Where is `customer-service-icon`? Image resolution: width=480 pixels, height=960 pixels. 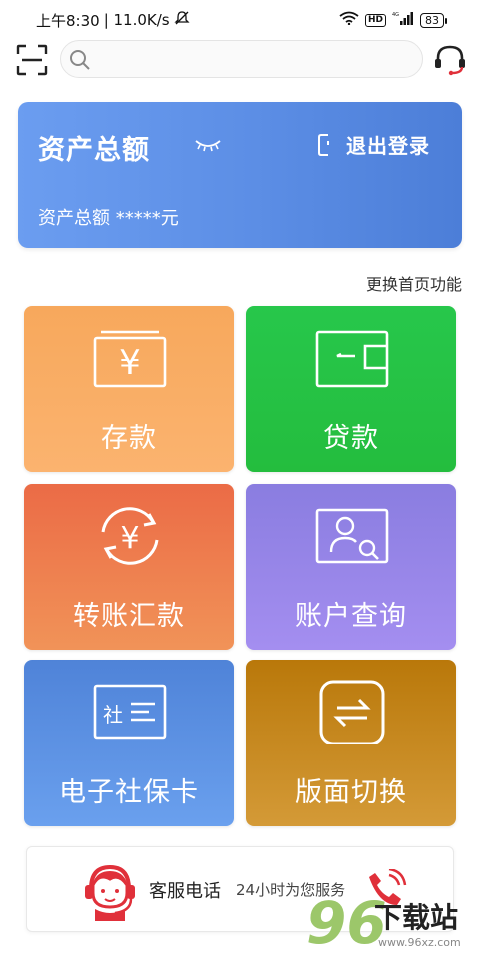 customer-service-icon is located at coordinates (450, 60).